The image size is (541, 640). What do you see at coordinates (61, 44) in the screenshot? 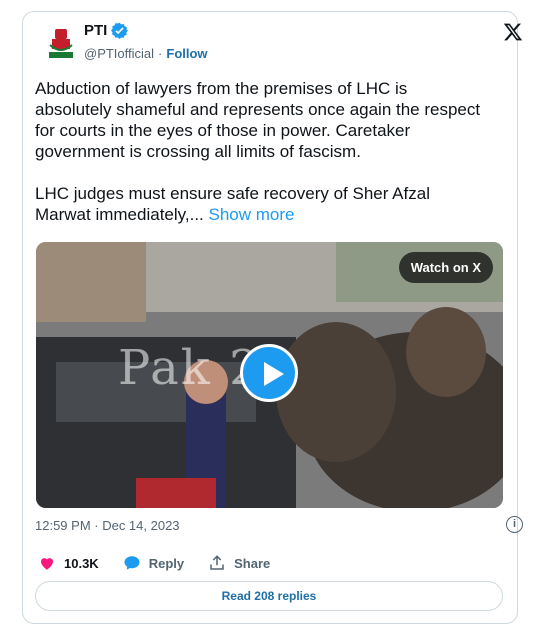
I see `avatar` at bounding box center [61, 44].